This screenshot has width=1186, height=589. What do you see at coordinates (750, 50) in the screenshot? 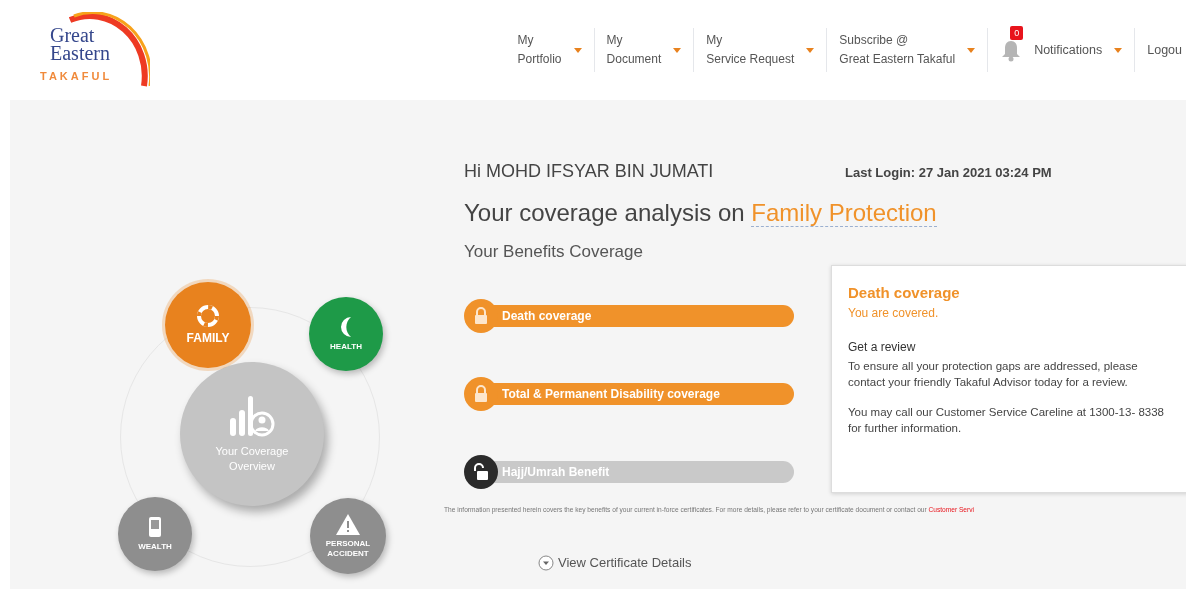
I see `nav-menu-item: My Service Request` at bounding box center [750, 50].